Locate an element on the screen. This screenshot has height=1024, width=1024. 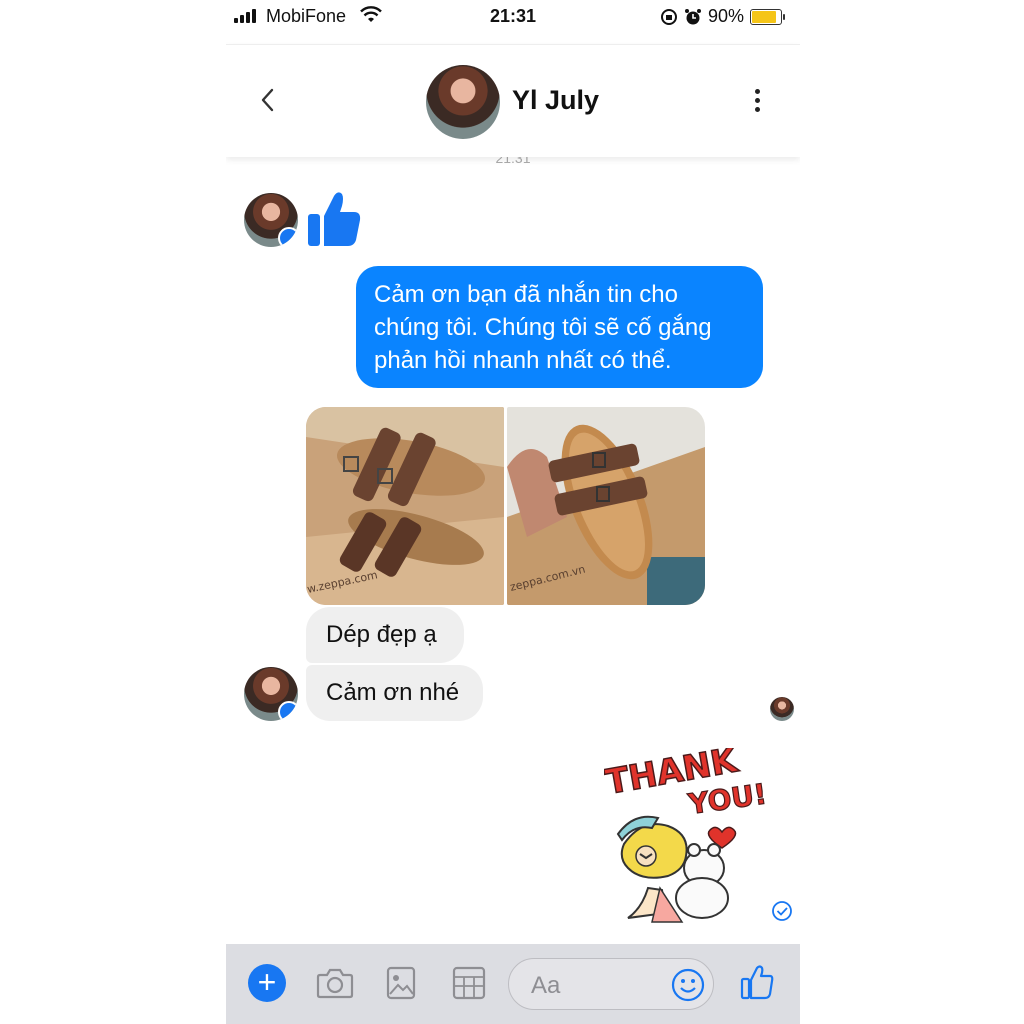
orientation-lock-icon is located at coordinates (668, 16).